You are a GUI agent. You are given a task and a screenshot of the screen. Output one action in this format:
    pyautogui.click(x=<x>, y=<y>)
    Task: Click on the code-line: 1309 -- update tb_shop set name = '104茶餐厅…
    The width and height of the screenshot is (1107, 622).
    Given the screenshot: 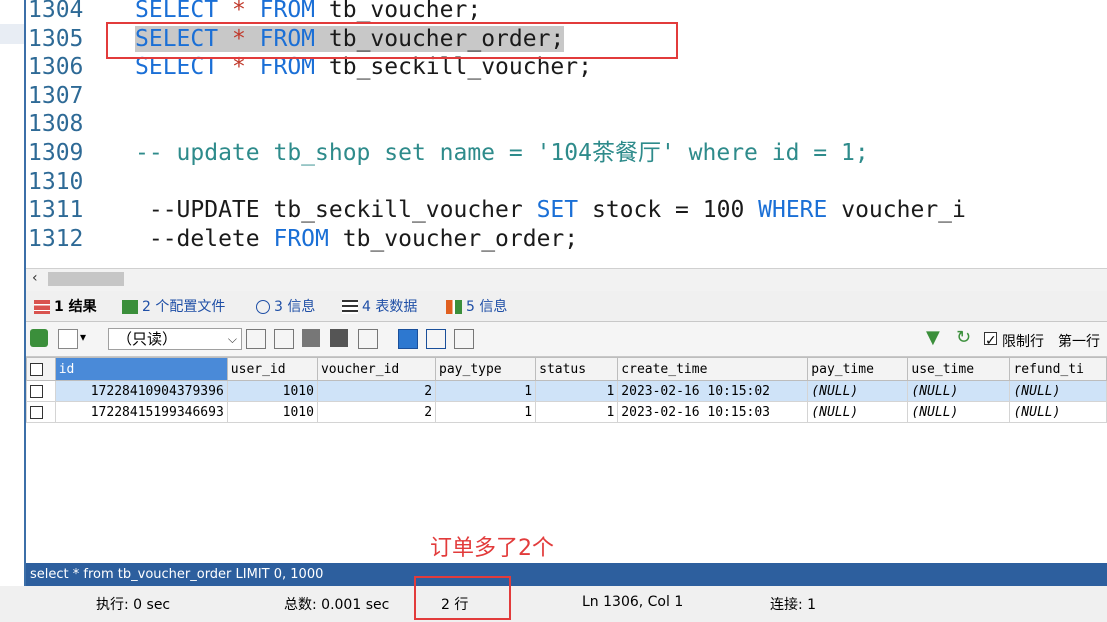 What is the action you would take?
    pyautogui.click(x=447, y=153)
    